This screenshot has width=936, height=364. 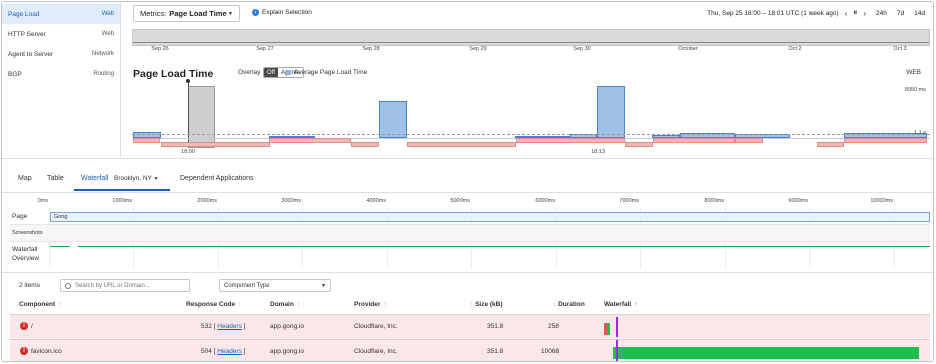 What do you see at coordinates (798, 201) in the screenshot?
I see `ruler-label: 9000ms` at bounding box center [798, 201].